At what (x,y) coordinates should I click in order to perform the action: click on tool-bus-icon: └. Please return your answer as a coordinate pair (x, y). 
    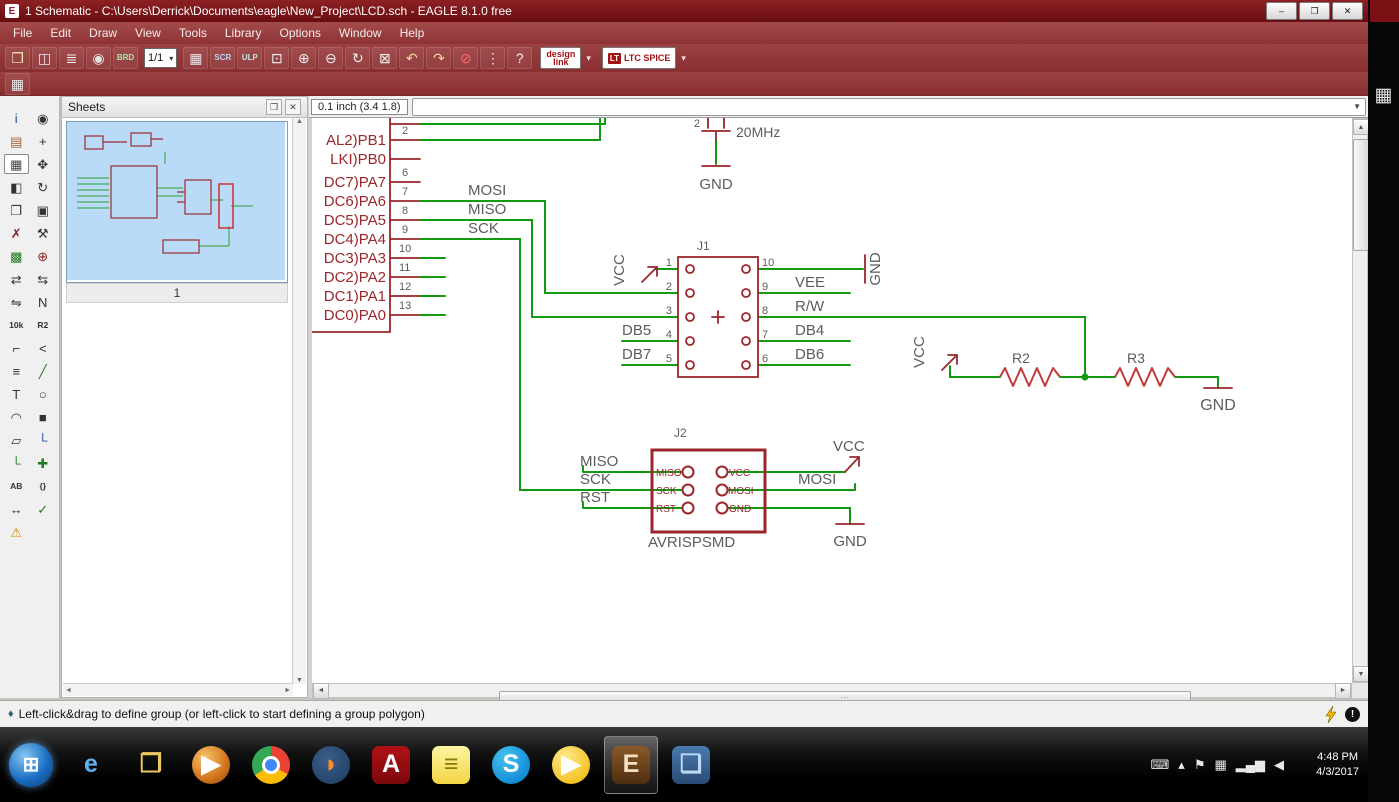
    Looking at the image, I should click on (43, 440).